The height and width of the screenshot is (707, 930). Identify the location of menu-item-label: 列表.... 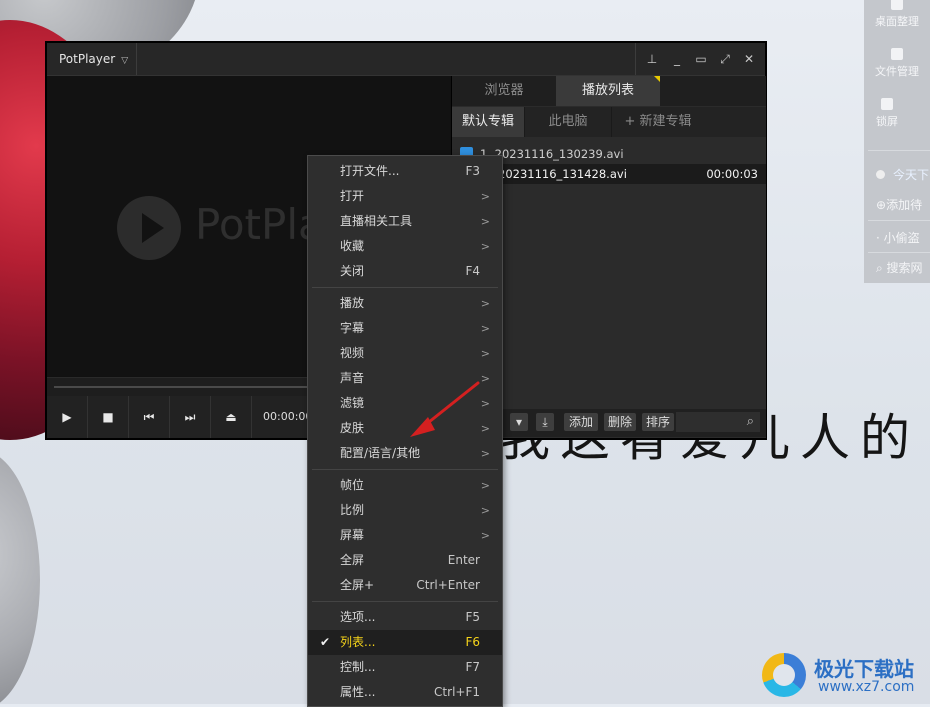
(358, 642).